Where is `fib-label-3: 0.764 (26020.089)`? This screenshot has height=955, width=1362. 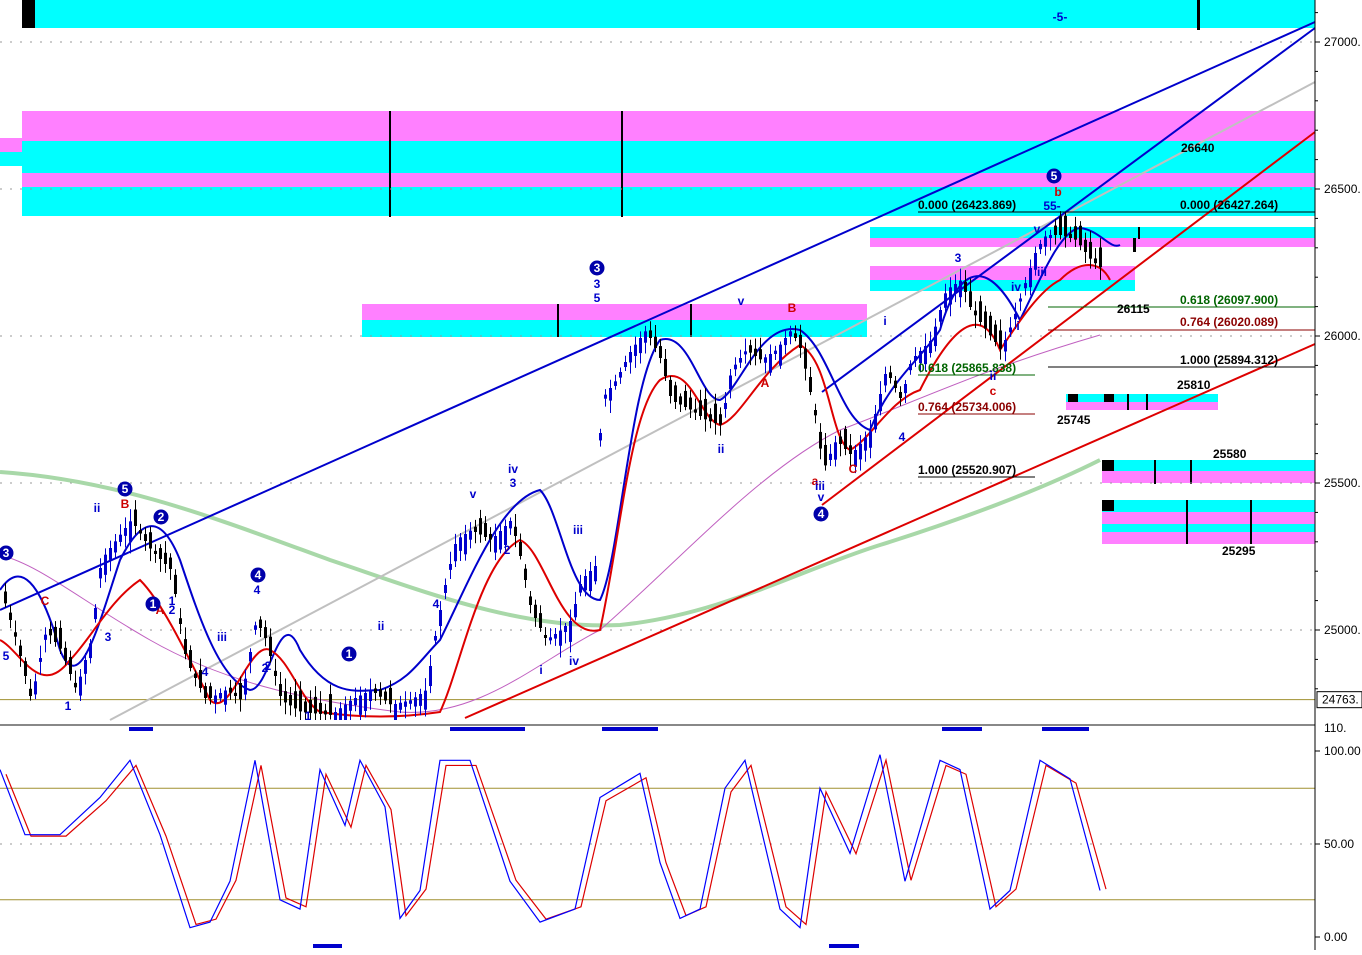
fib-label-3: 0.764 (26020.089) is located at coordinates (1229, 322).